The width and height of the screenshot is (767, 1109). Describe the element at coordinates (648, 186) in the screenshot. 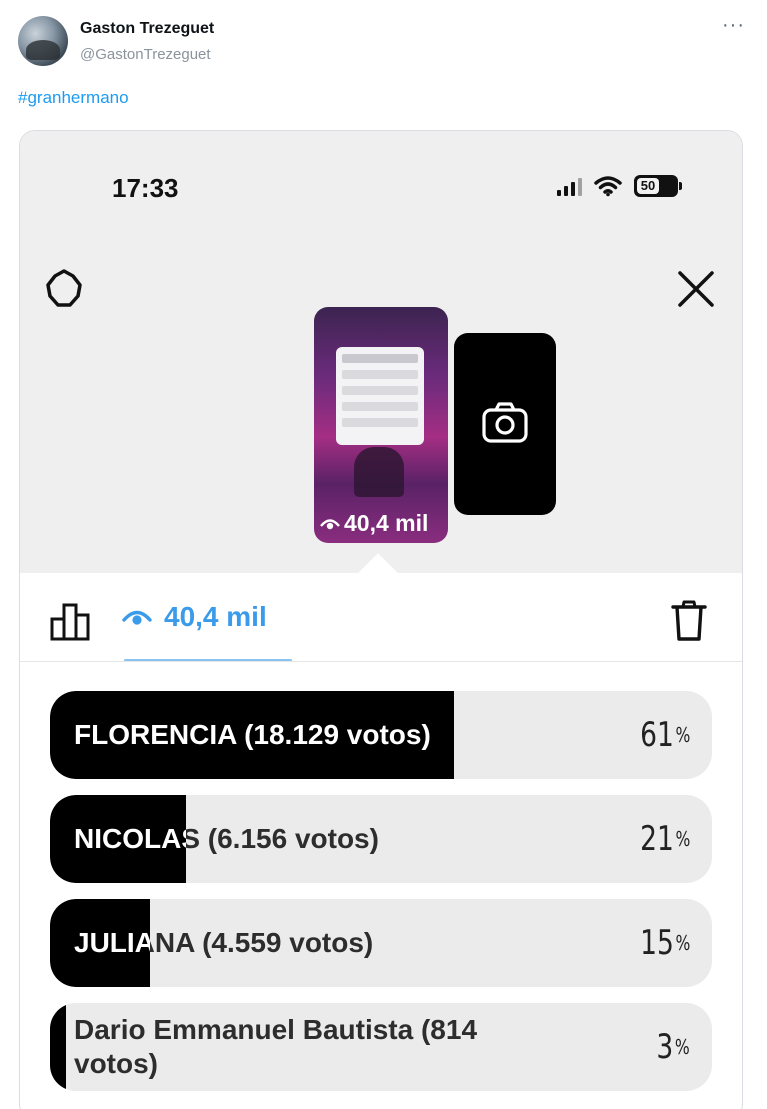

I see `battery-level: 50` at that location.